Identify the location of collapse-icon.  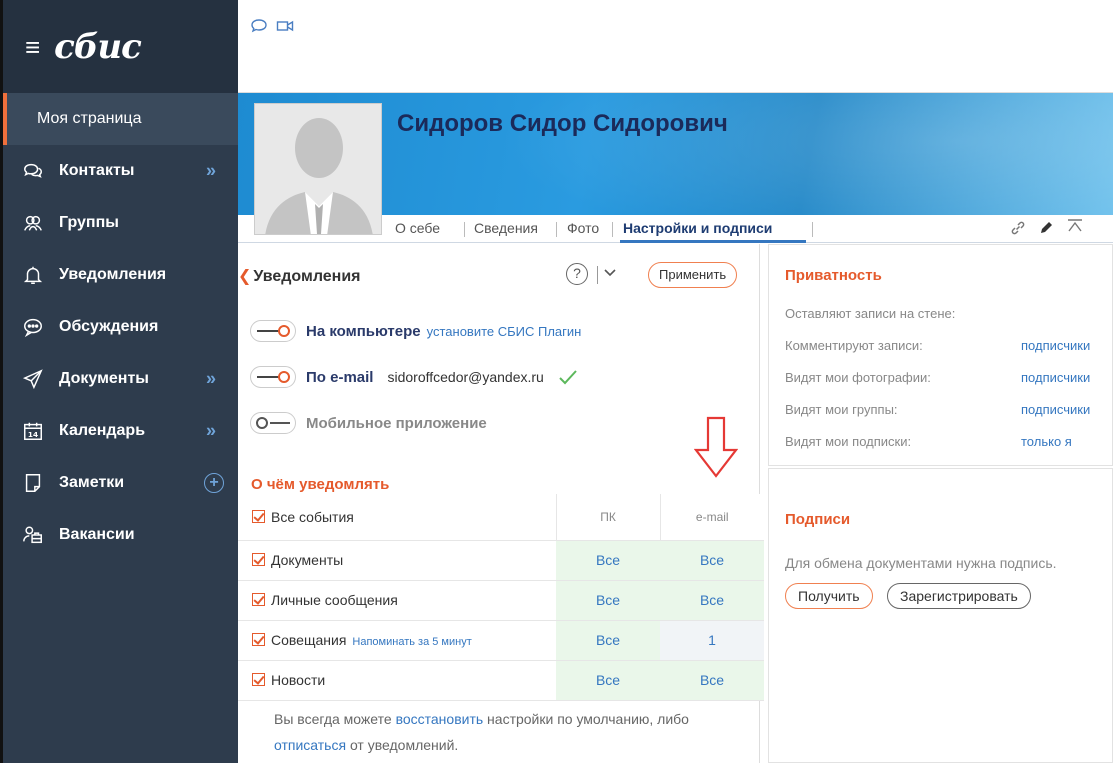
(1075, 228).